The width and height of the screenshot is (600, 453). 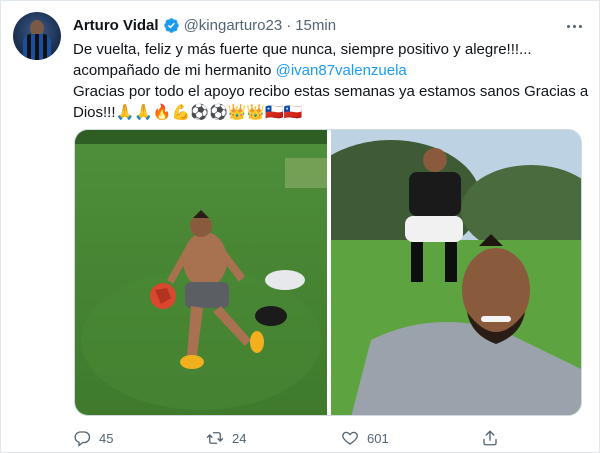 What do you see at coordinates (94, 112) in the screenshot?
I see `tweet-text-line-4-prefix: Dios!!!` at bounding box center [94, 112].